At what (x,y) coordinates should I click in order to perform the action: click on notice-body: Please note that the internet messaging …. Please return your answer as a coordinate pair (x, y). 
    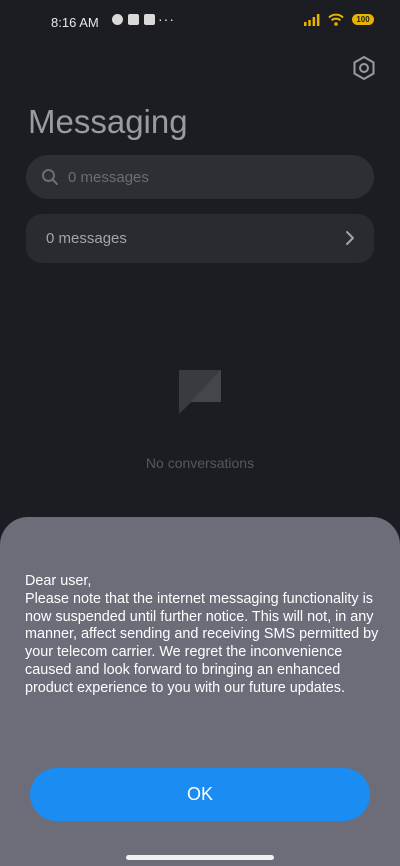
    Looking at the image, I should click on (202, 643).